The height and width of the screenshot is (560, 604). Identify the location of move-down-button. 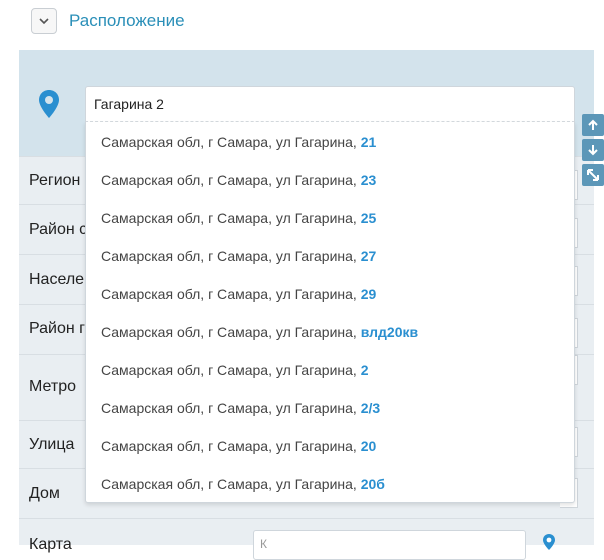
(593, 150).